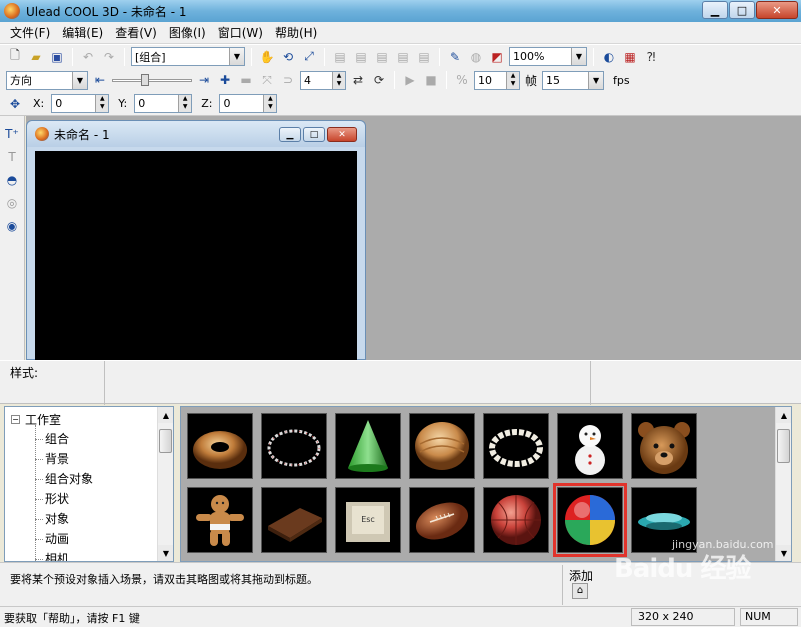  What do you see at coordinates (165, 484) in the screenshot?
I see `tree-scrollbar: ▲ ▼` at bounding box center [165, 484].